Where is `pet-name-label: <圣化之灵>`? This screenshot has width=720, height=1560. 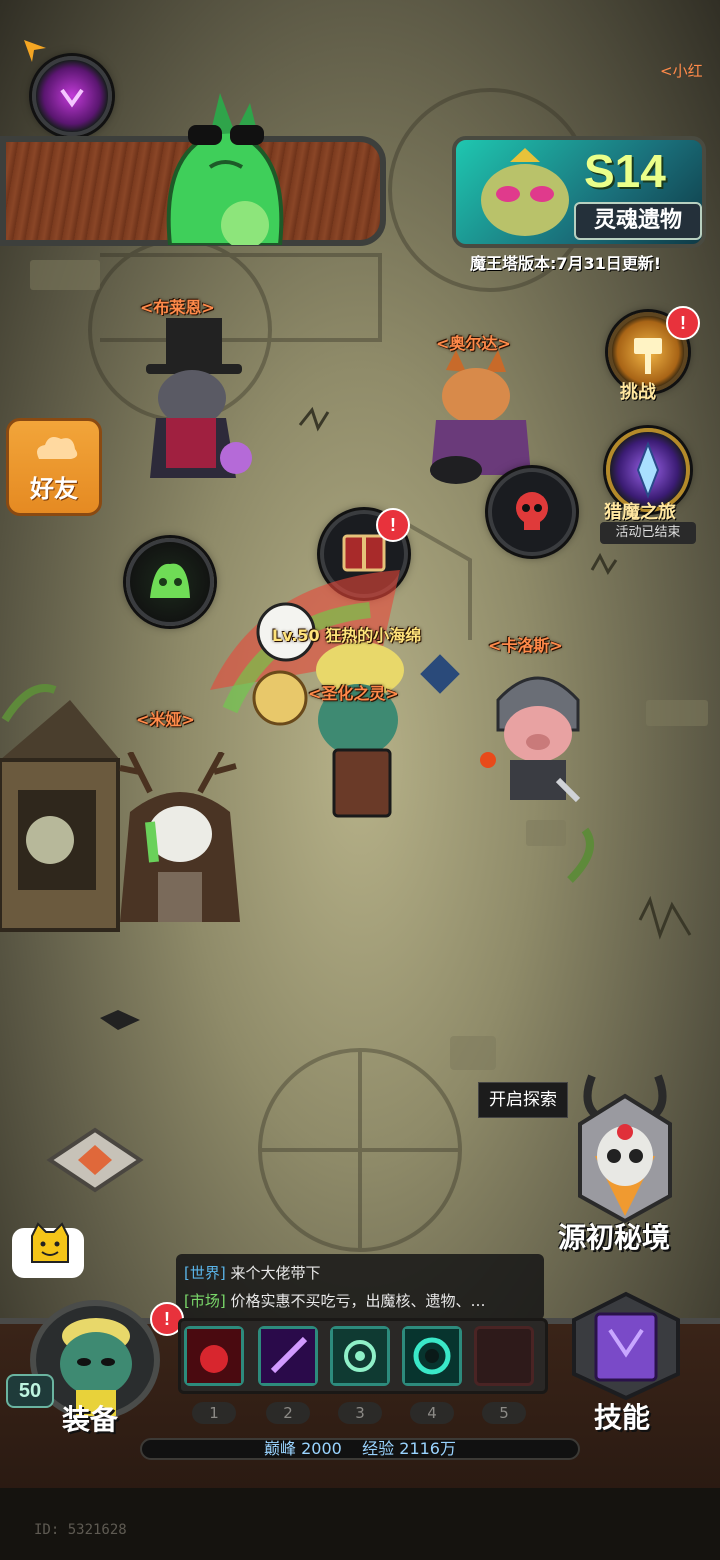
pet-name-label: <圣化之灵> is located at coordinates (353, 693).